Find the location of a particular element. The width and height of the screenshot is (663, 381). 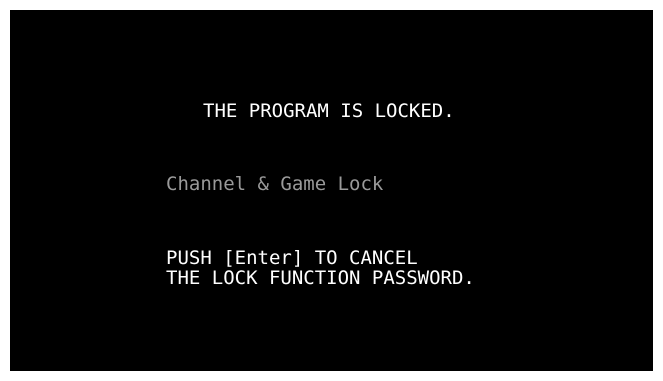

cancel-instruction-line1: PUSH [Enter] TO CANCEL is located at coordinates (292, 258).